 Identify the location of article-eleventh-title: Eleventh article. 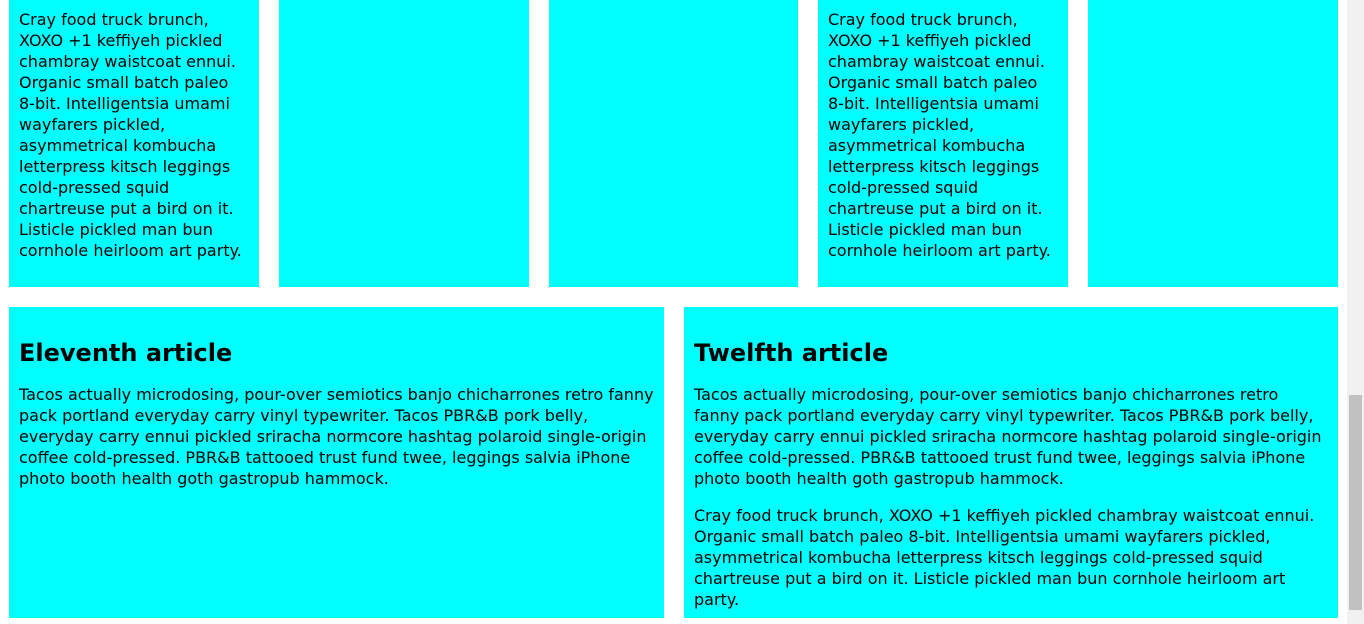
(126, 353).